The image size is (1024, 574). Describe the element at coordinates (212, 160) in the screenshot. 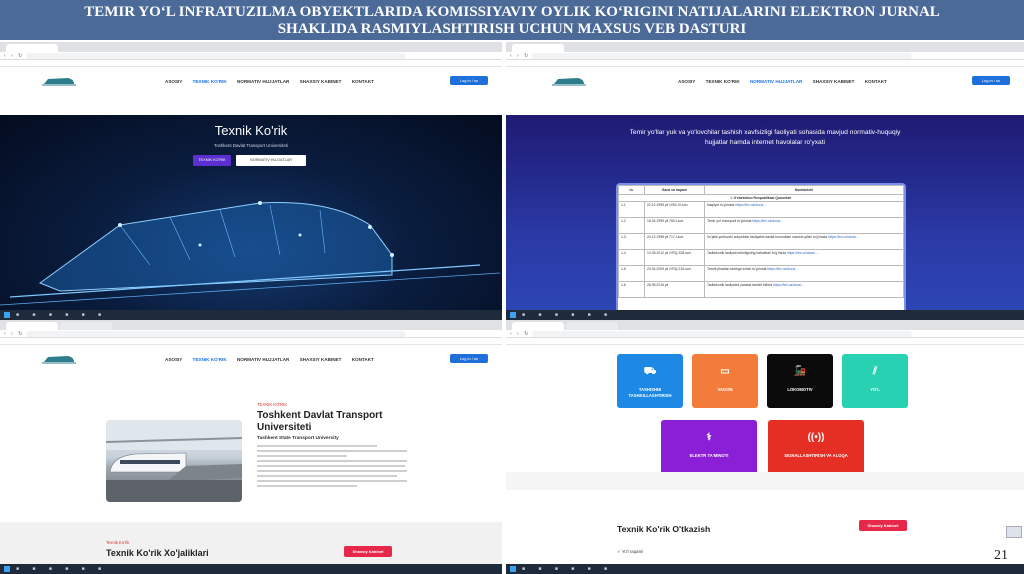

I see `hero-texnik-korik-button: TEXNIK KO'RIK` at that location.